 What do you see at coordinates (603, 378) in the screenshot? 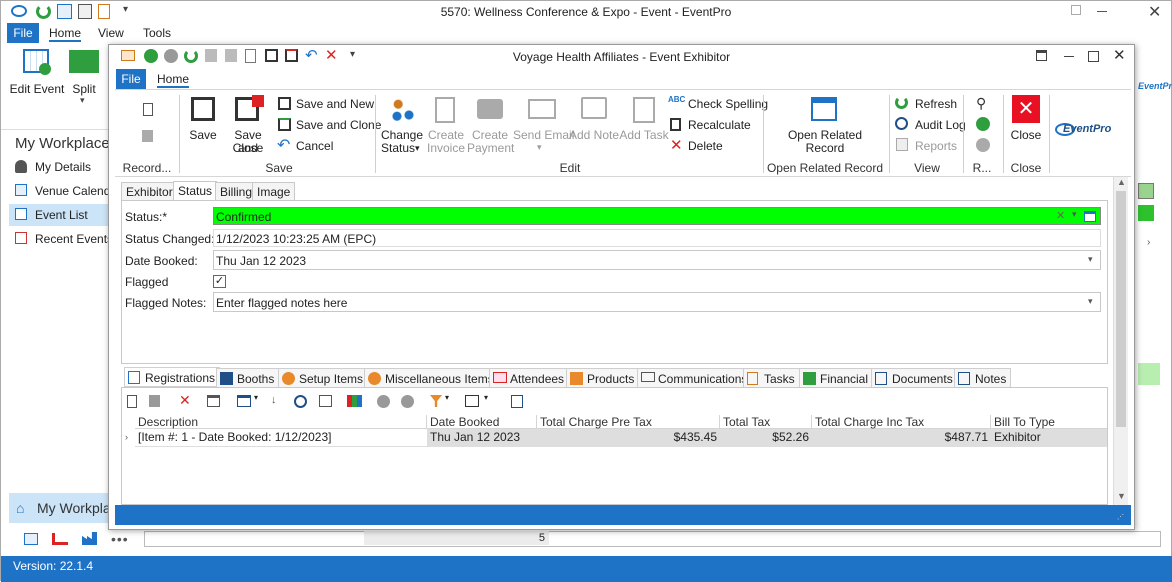
I see `tab-products: Products` at bounding box center [603, 378].